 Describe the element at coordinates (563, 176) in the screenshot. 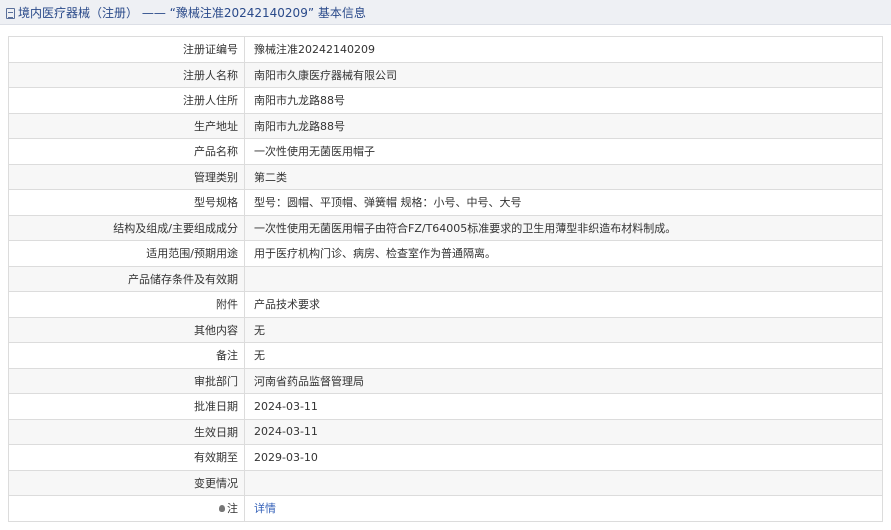

I see `field-value: 第二类` at that location.